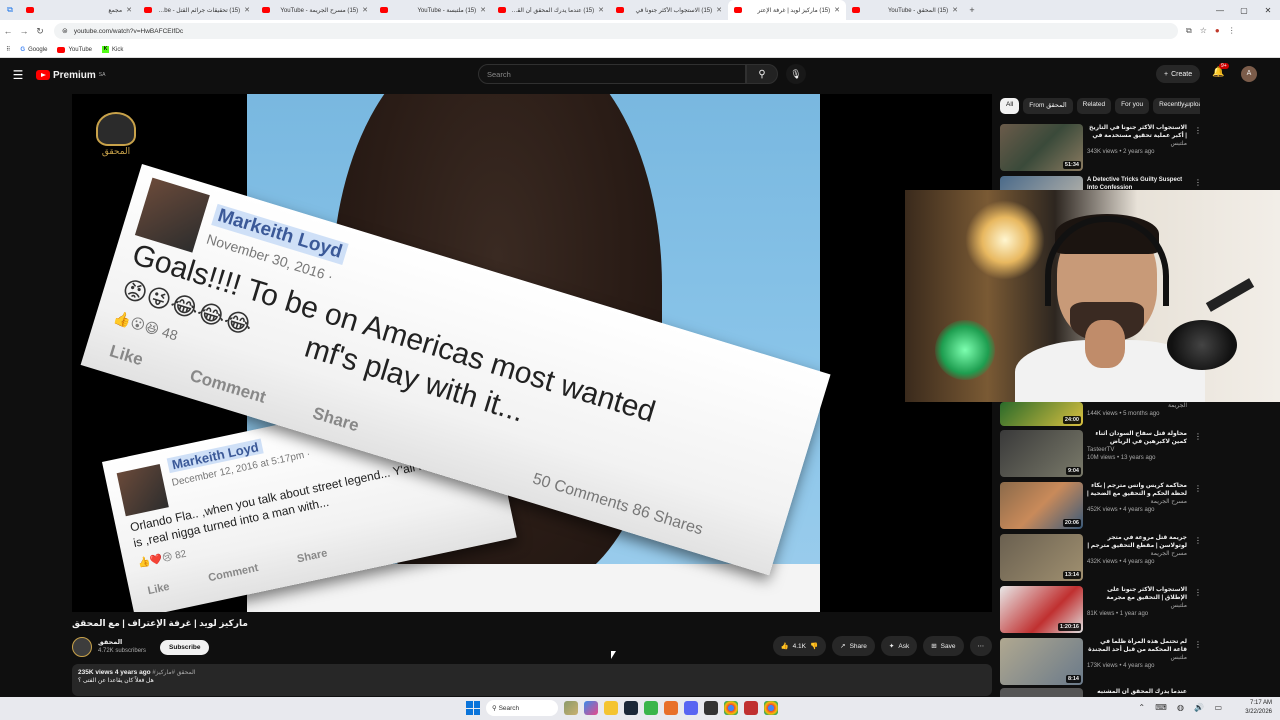 This screenshot has width=1280, height=720. Describe the element at coordinates (1094, 106) in the screenshot. I see `chip-related: Related` at that location.